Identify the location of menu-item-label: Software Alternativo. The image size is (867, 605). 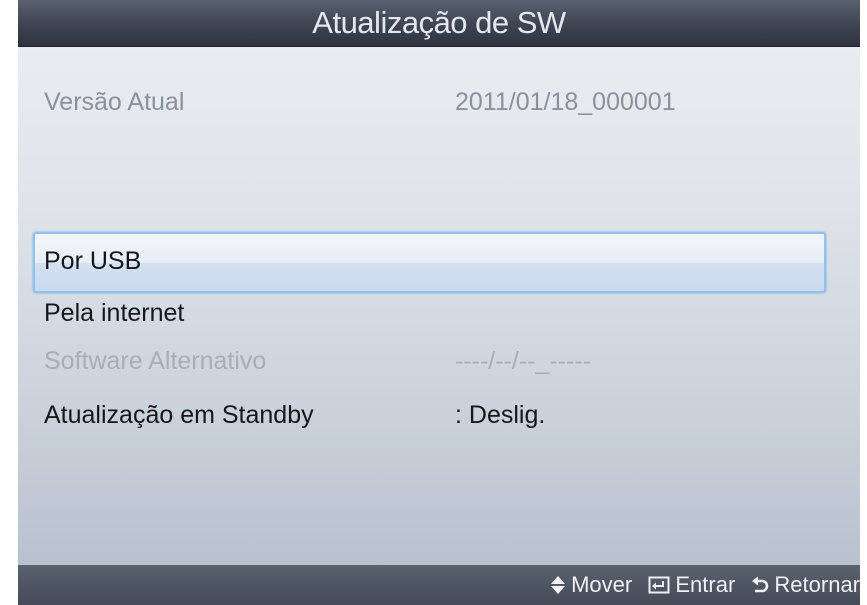
(155, 361).